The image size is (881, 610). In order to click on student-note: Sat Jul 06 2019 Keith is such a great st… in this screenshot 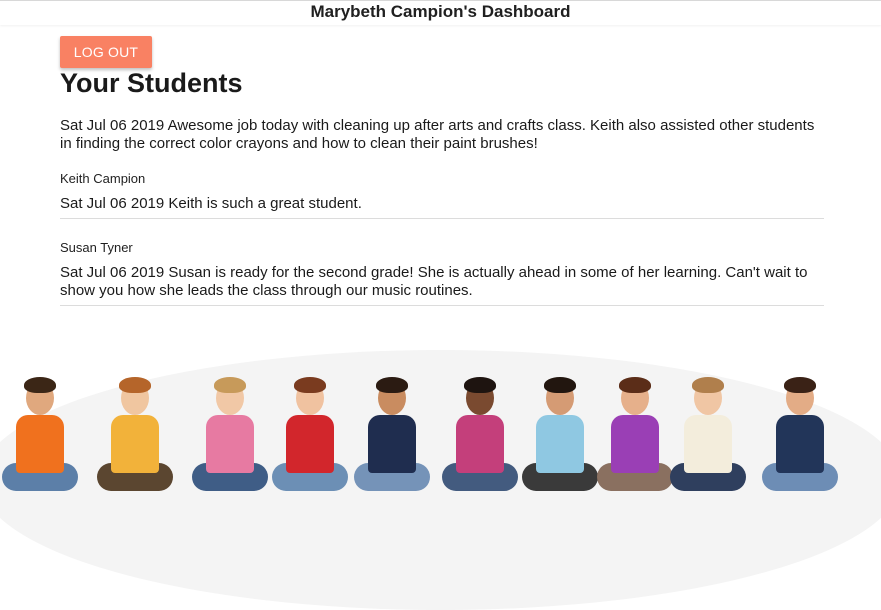, I will do `click(442, 207)`.